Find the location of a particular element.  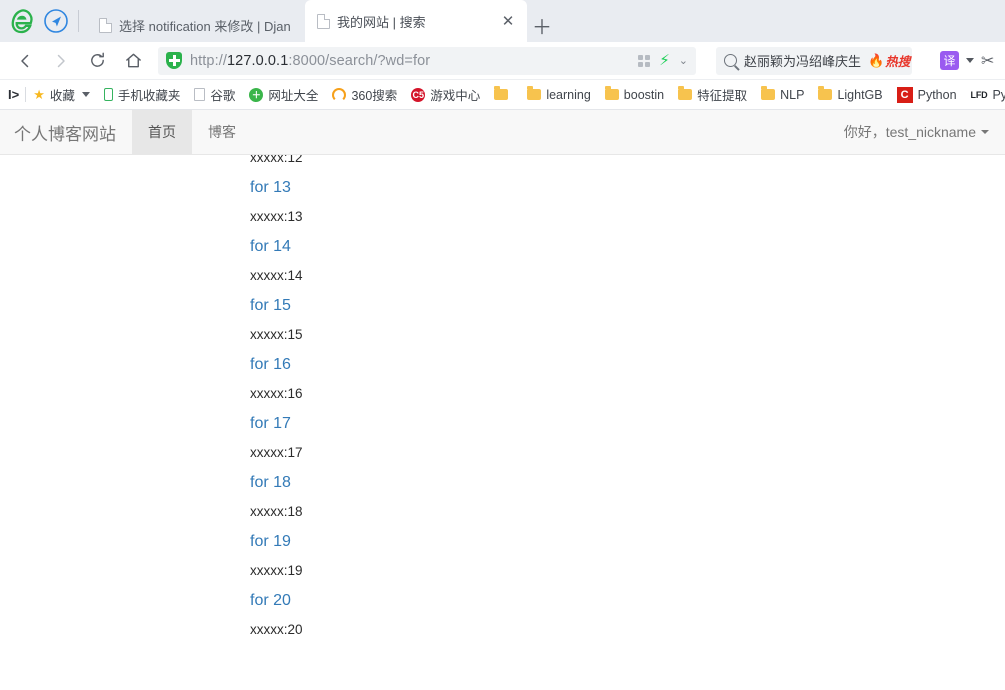

phone-icon is located at coordinates (108, 94).